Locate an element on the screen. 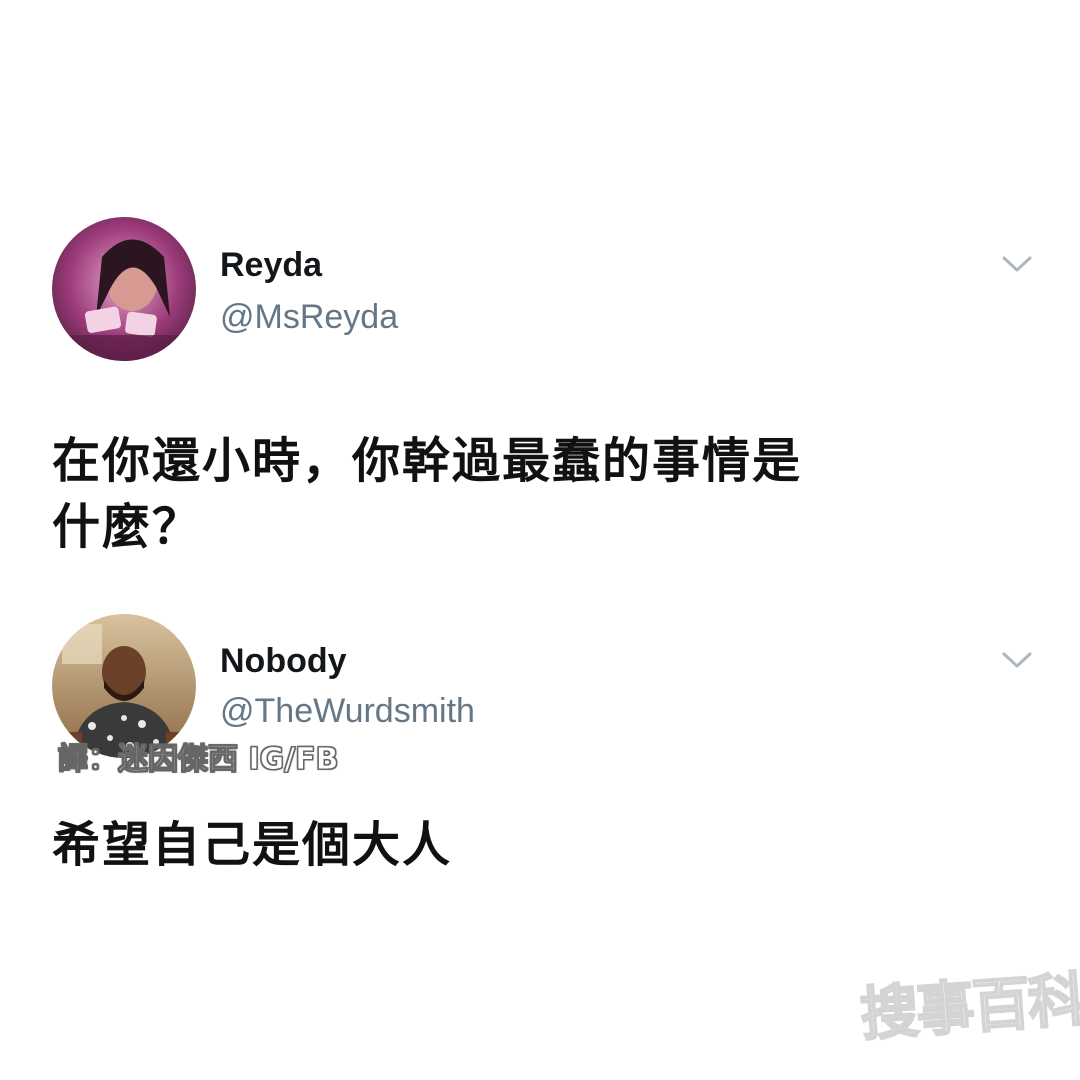 This screenshot has width=1080, height=1080. handle: @TheWurdsmith is located at coordinates (347, 711).